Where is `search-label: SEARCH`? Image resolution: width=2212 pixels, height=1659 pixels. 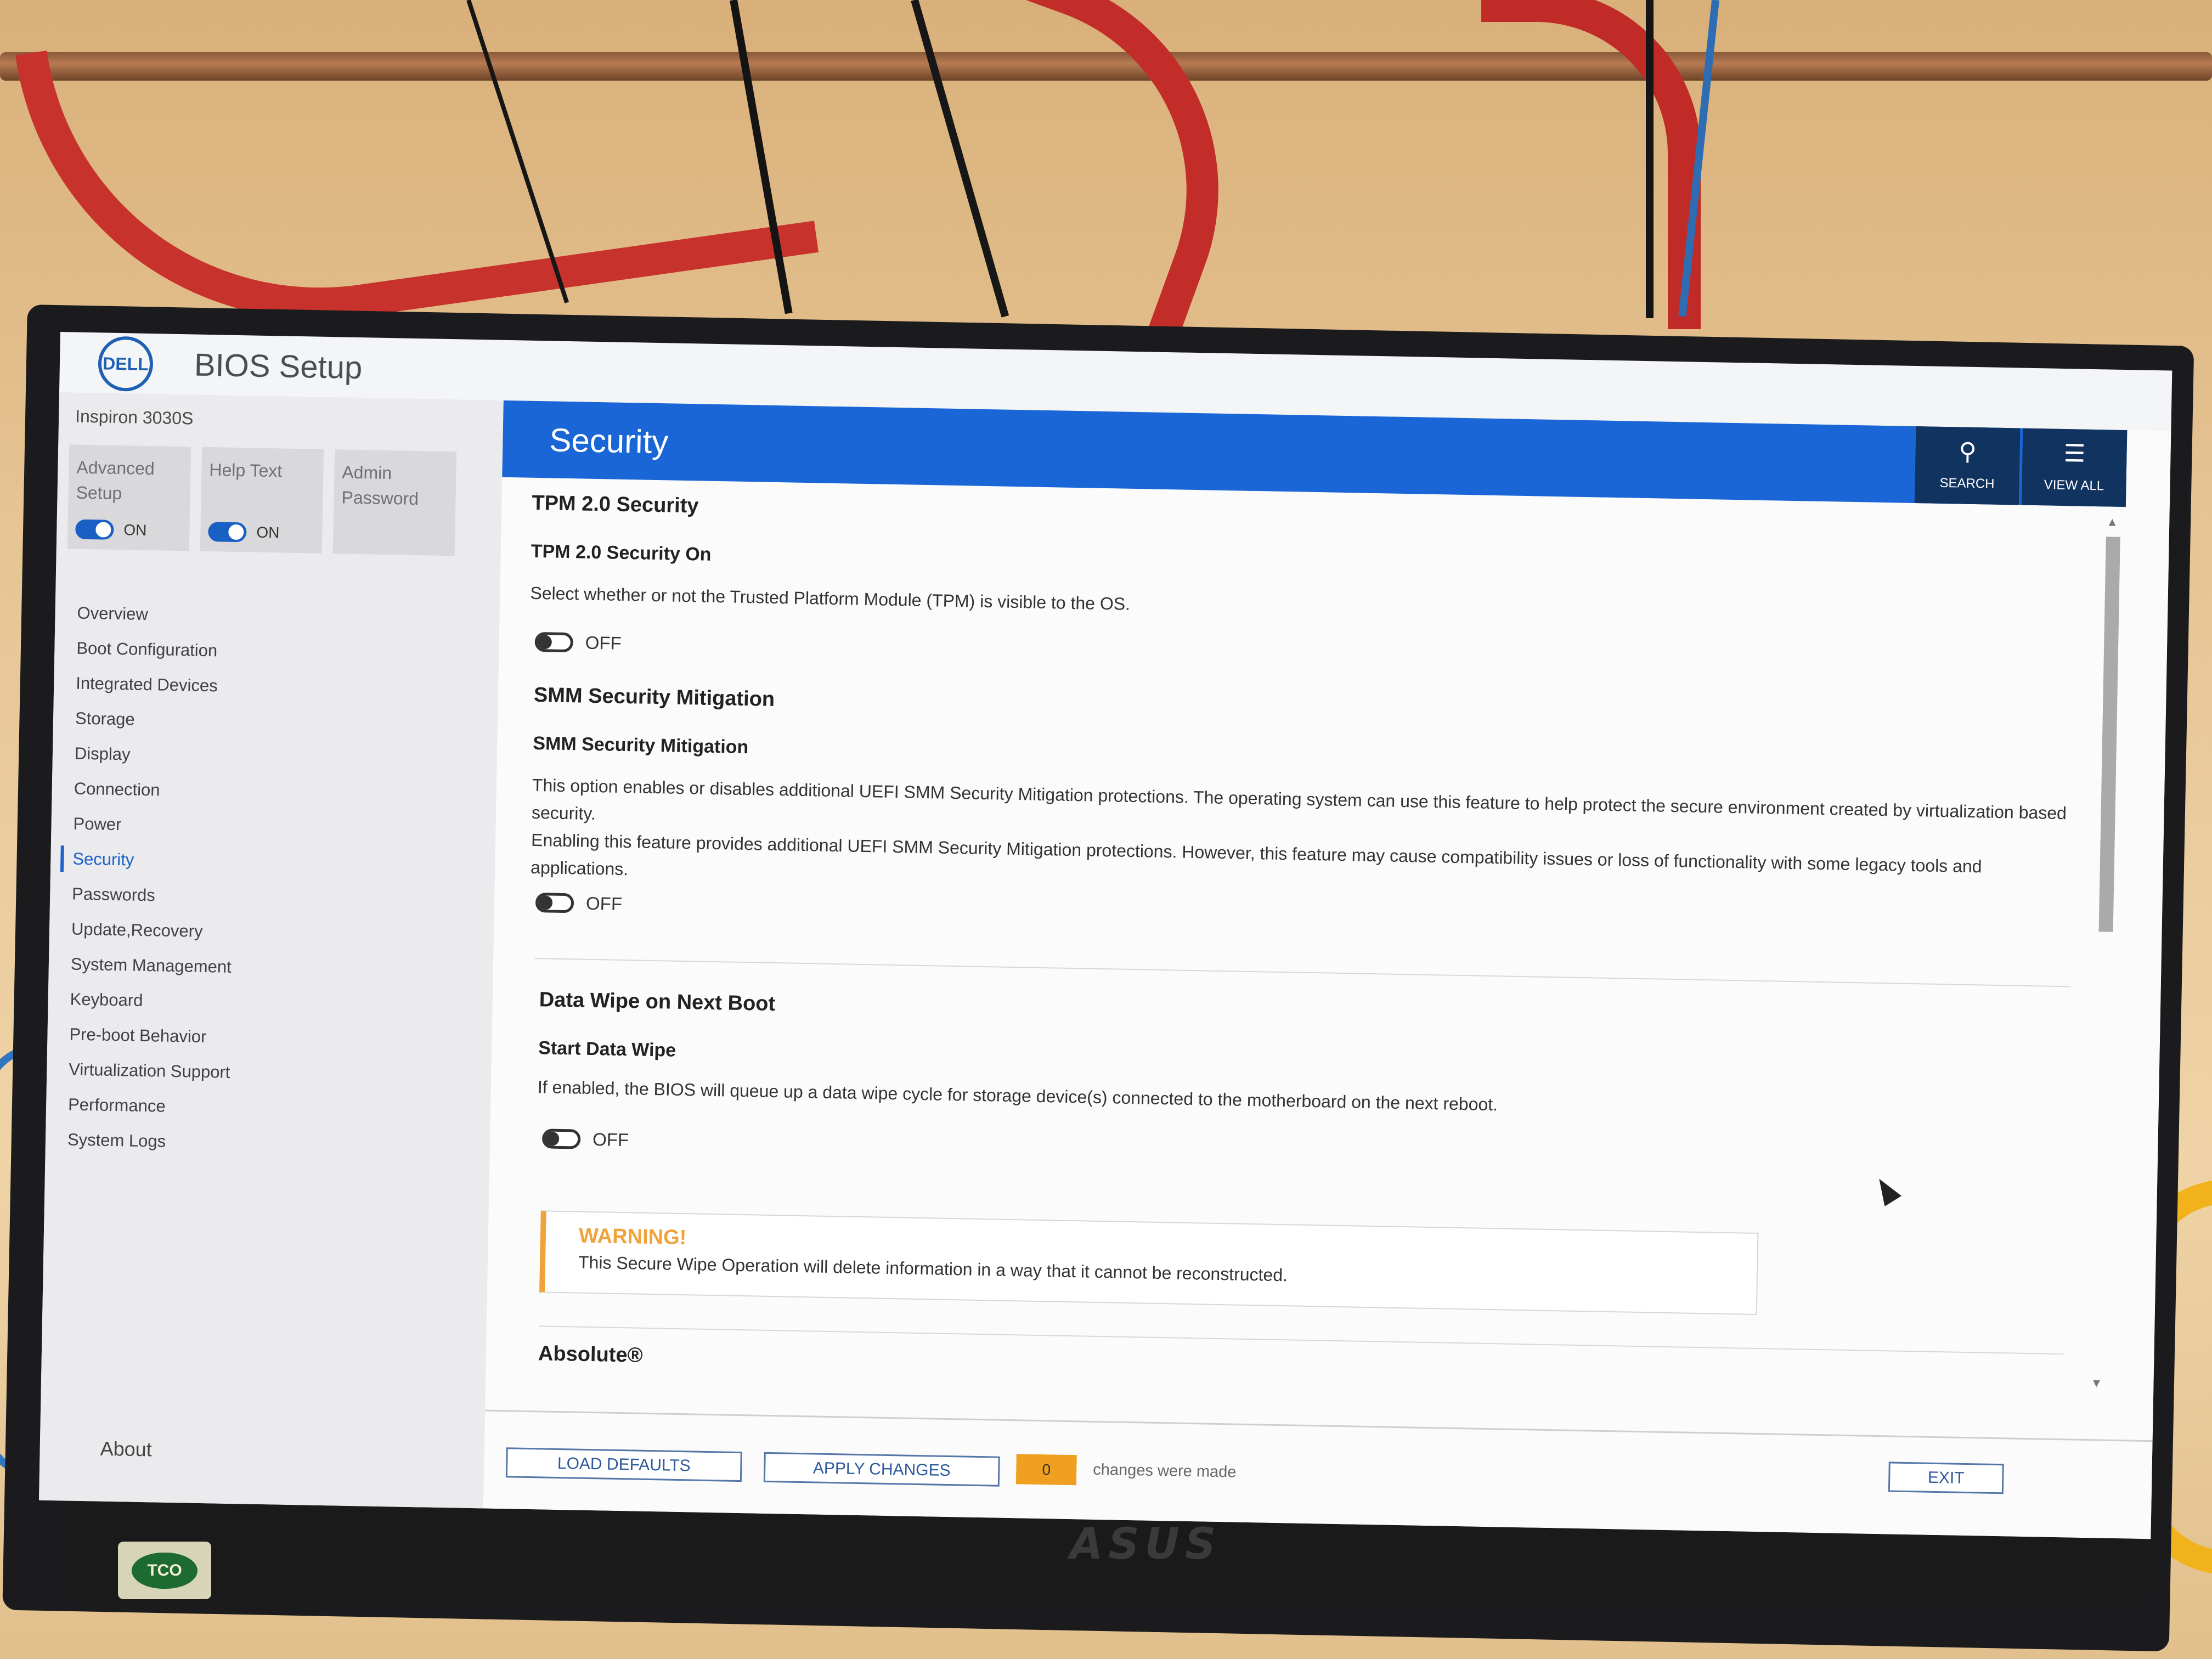 search-label: SEARCH is located at coordinates (1967, 484).